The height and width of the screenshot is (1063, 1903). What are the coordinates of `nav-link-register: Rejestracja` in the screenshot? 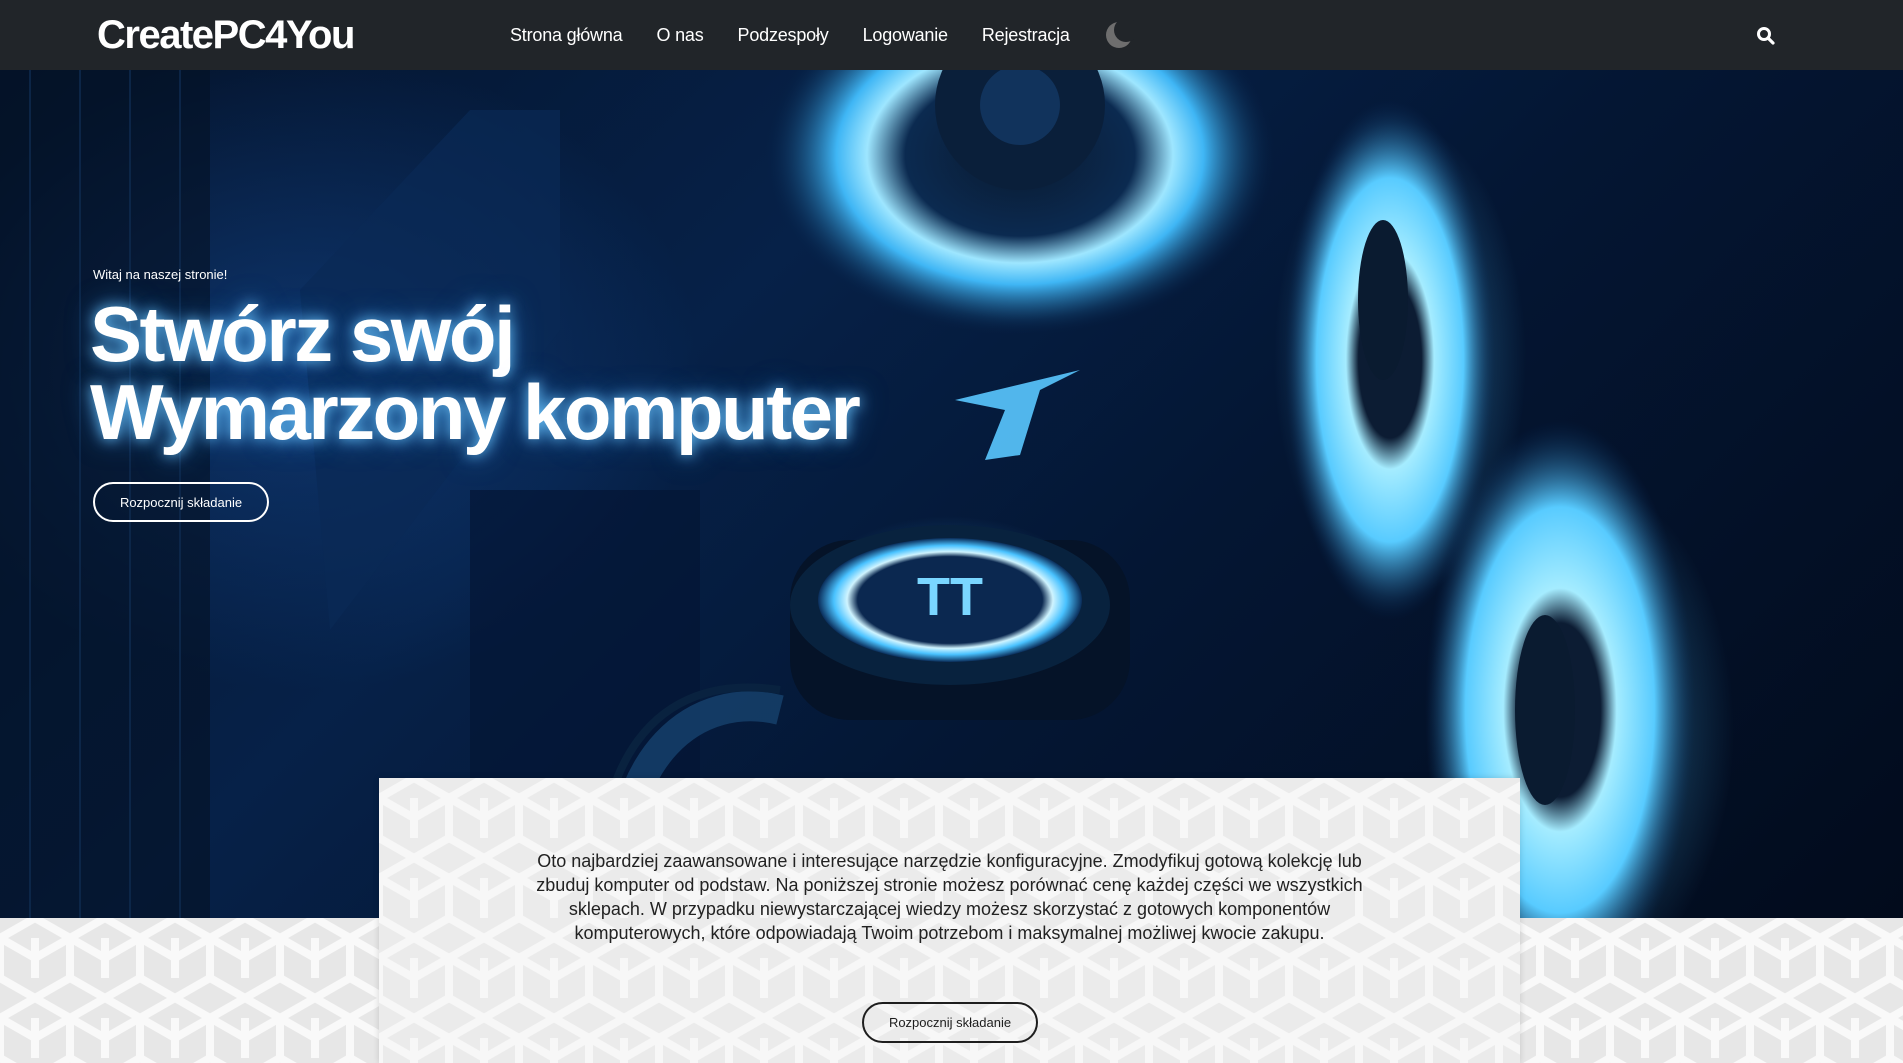 It's located at (1026, 35).